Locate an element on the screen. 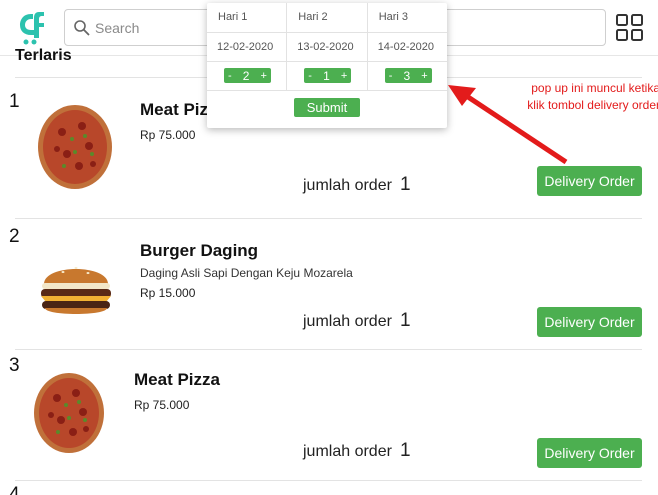  stepper-value: 3 is located at coordinates (407, 75).